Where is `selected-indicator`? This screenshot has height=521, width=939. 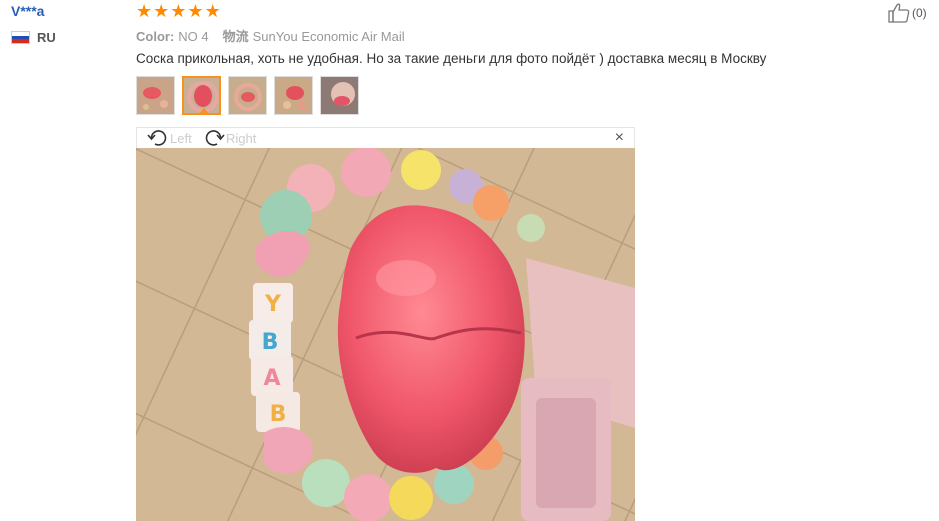 selected-indicator is located at coordinates (204, 110).